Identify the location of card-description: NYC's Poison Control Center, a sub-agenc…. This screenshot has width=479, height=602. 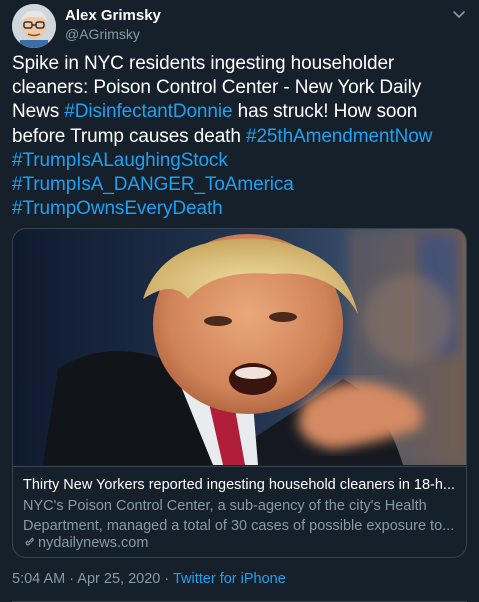
(239, 516).